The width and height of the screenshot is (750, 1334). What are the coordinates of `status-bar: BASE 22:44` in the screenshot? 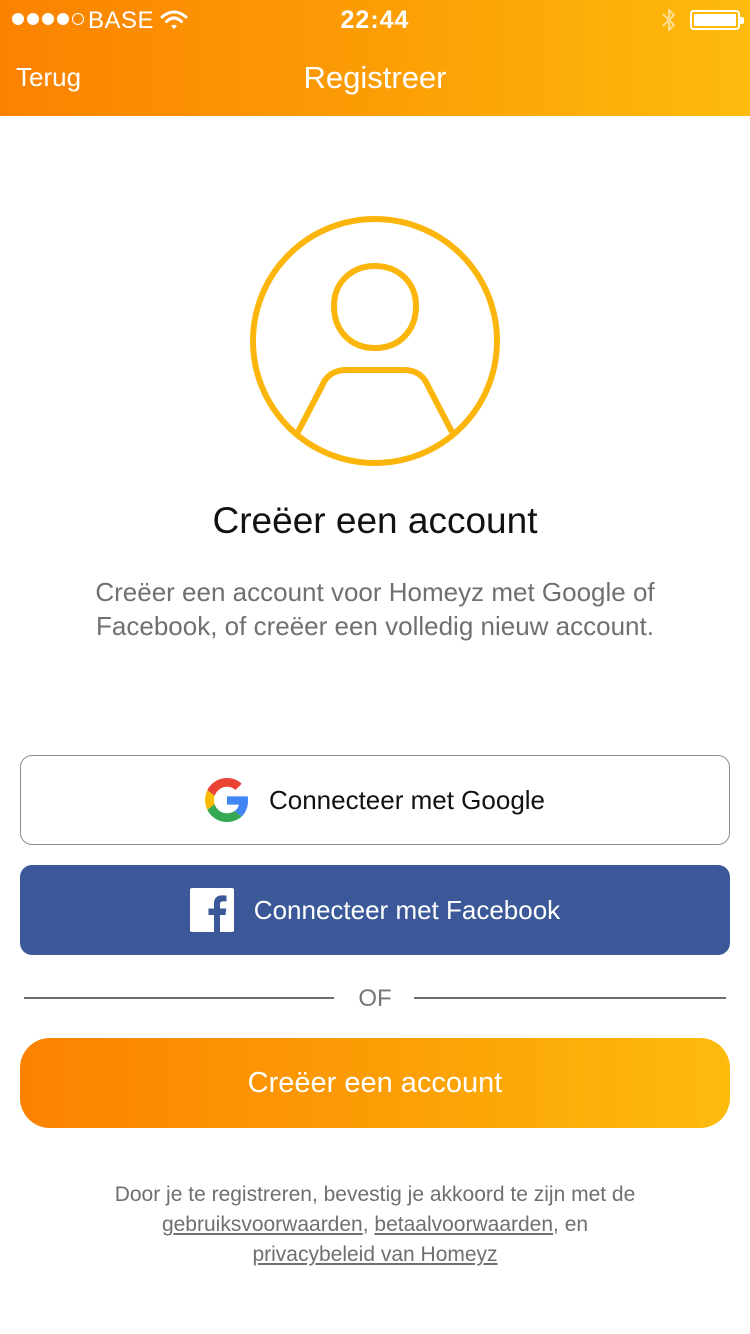 It's located at (375, 20).